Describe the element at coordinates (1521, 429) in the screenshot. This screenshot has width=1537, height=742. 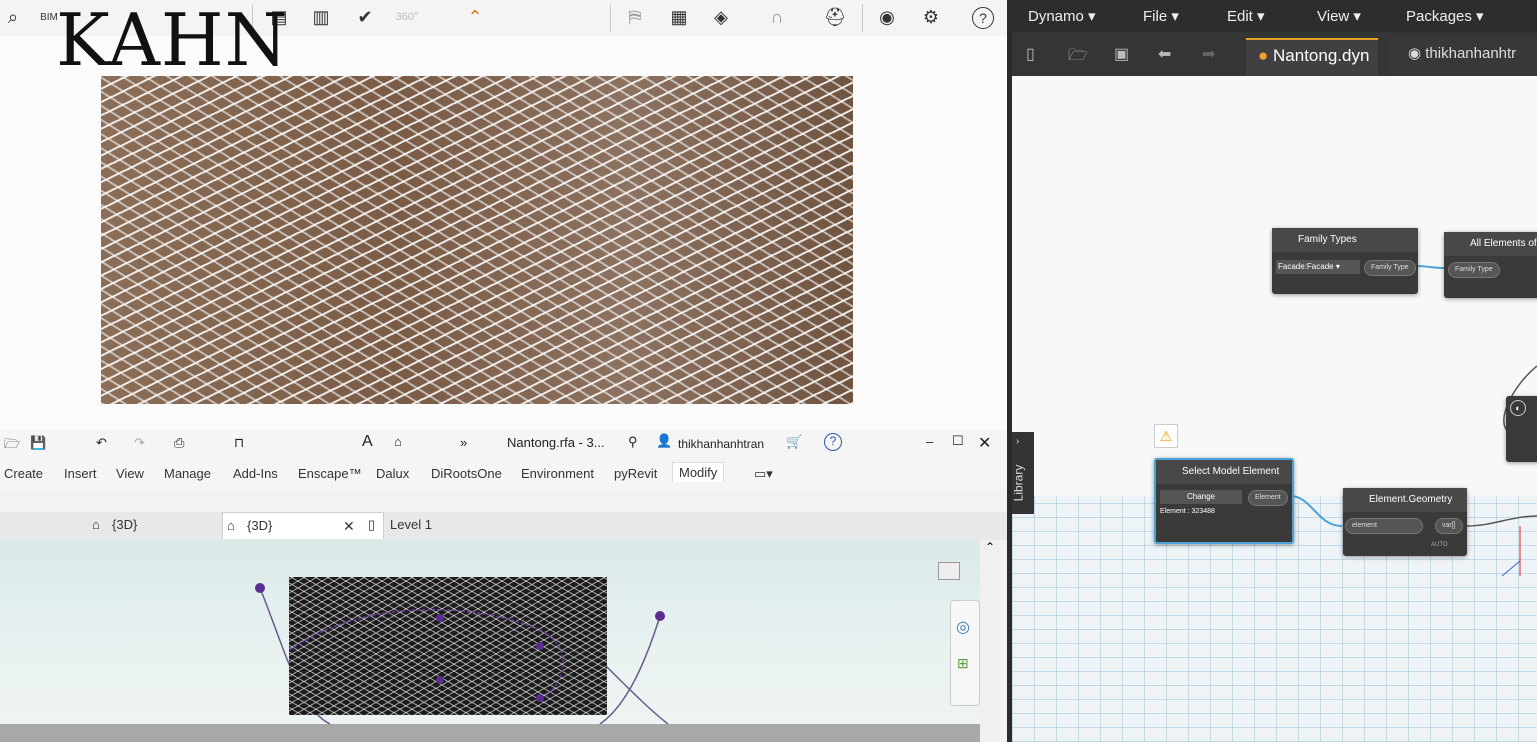
I see `node-partial: ◐` at that location.